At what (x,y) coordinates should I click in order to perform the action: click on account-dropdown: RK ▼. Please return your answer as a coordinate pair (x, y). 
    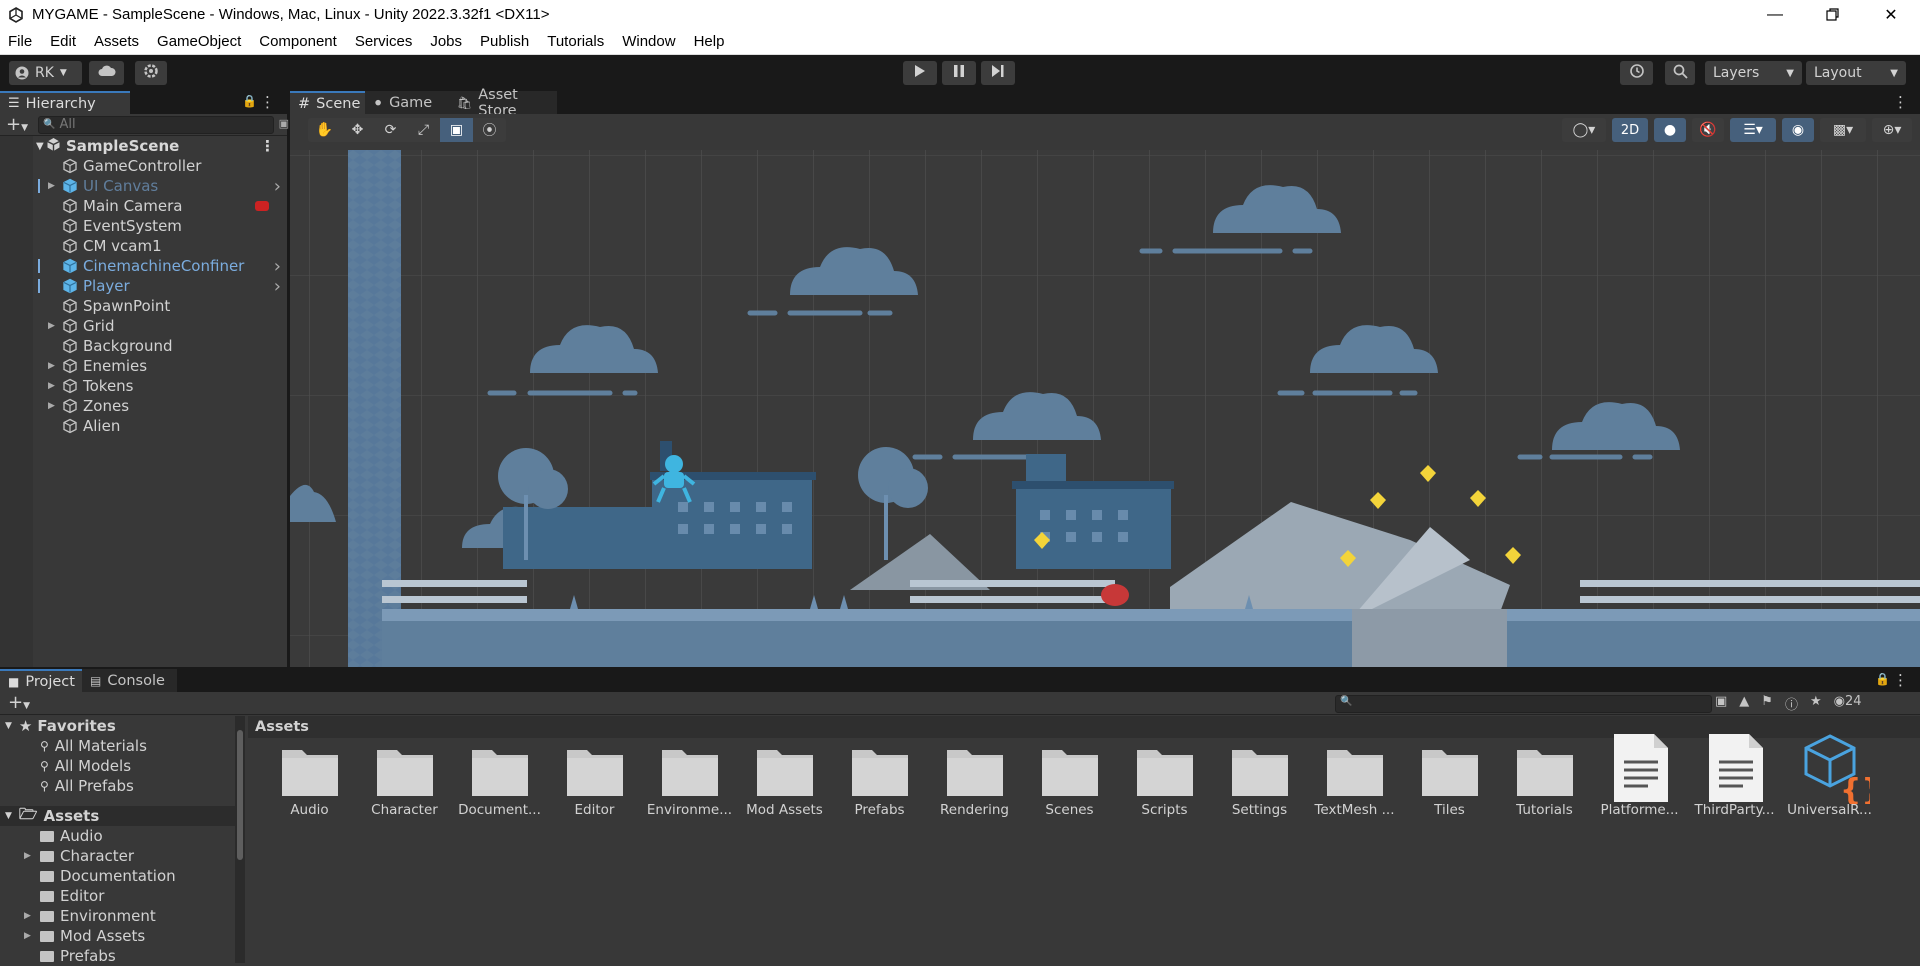
    Looking at the image, I should click on (45, 73).